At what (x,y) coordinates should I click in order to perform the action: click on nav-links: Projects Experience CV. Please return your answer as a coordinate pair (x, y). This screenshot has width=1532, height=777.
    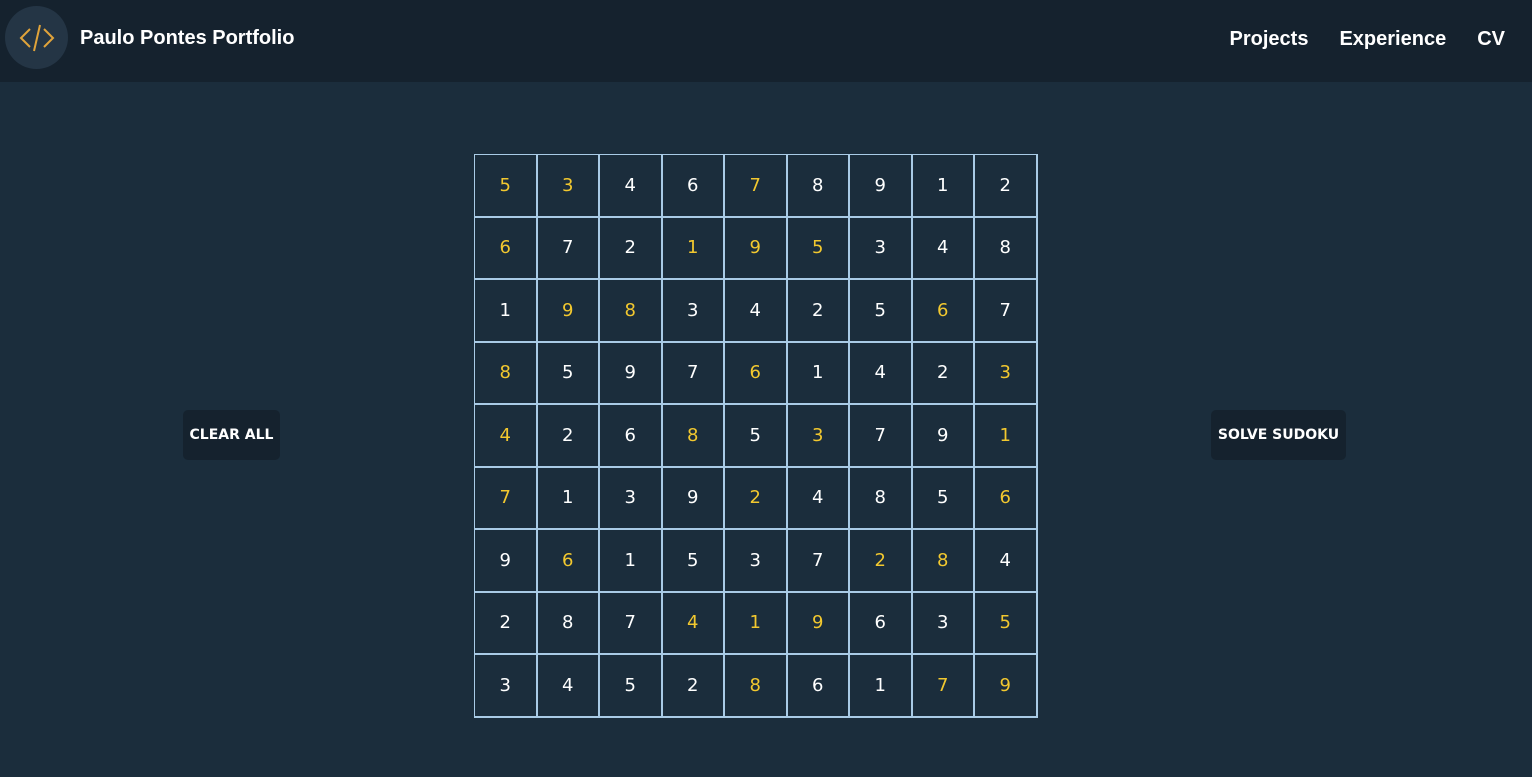
    Looking at the image, I should click on (1367, 39).